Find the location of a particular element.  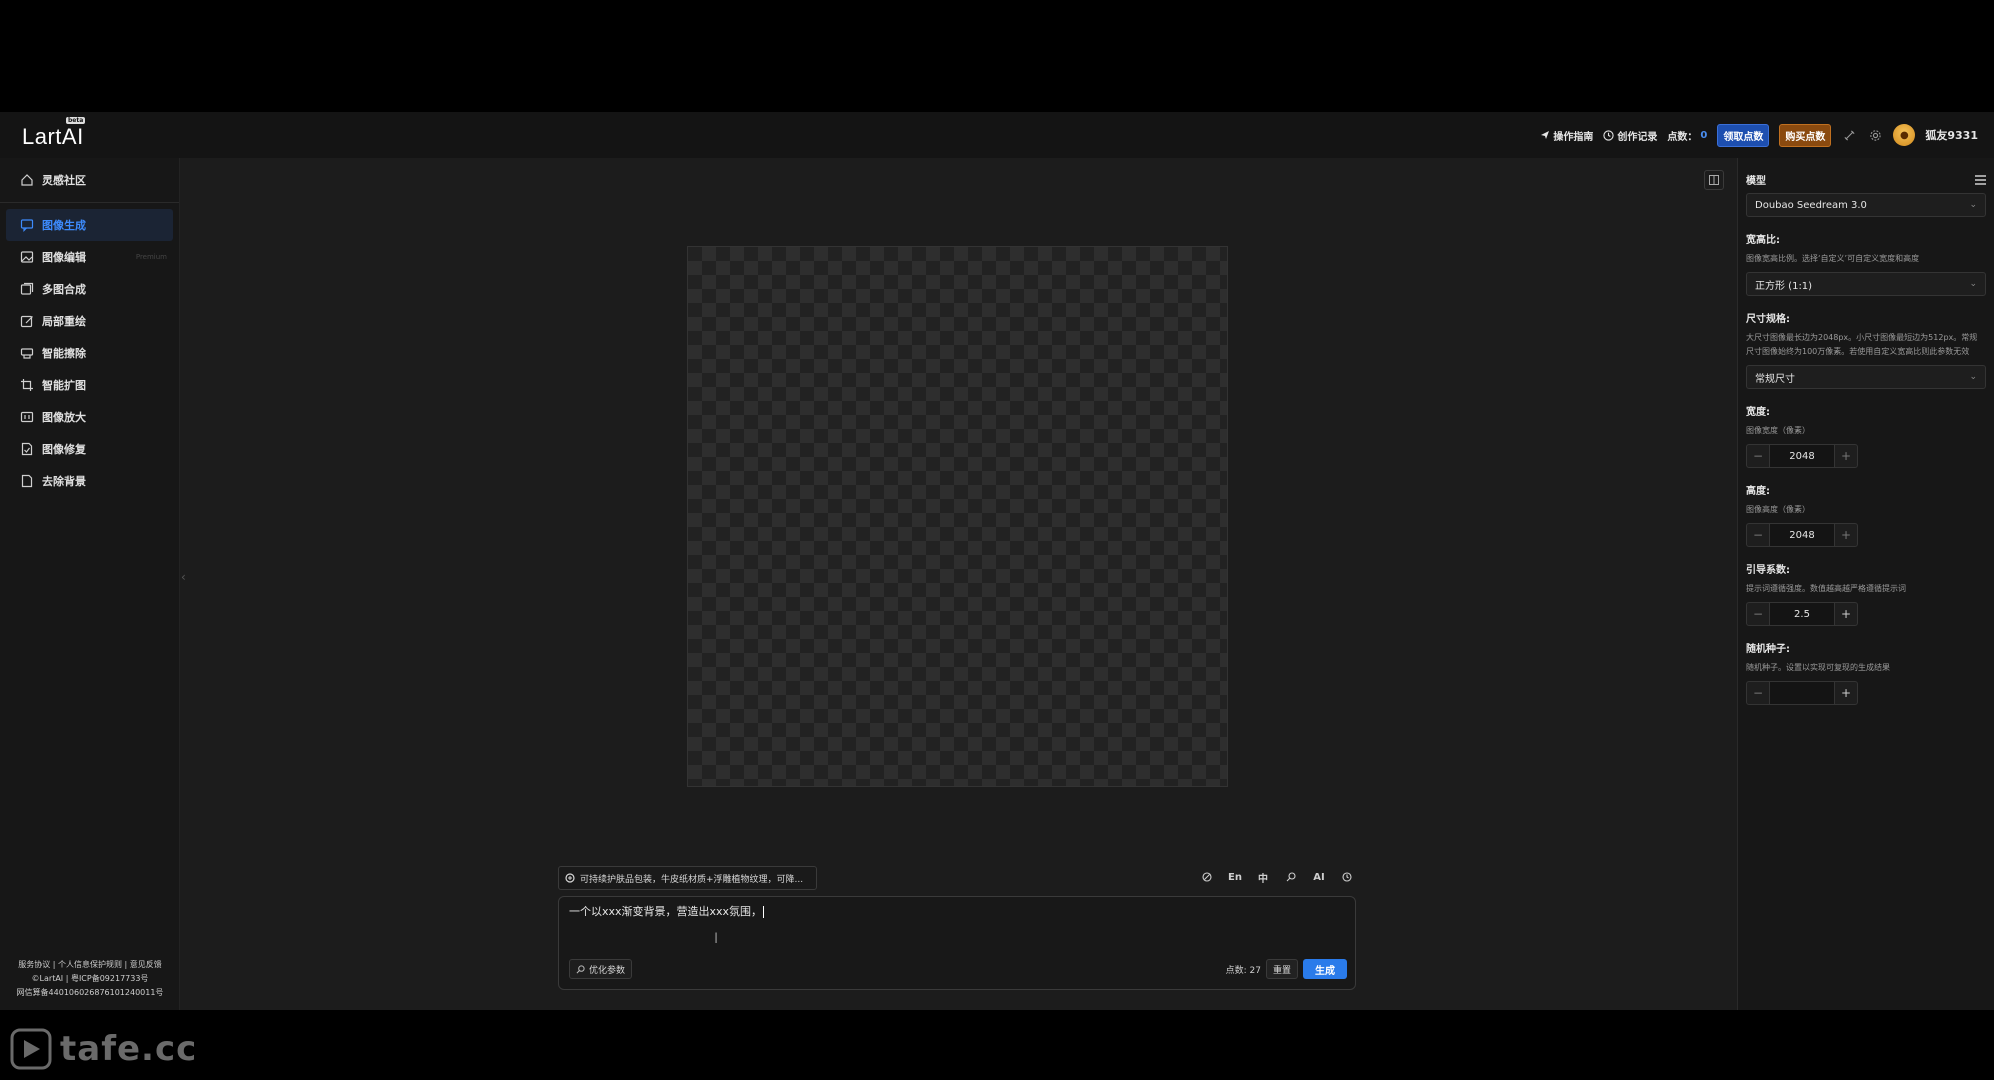

watermark-text: tafe.cc is located at coordinates (129, 1049).